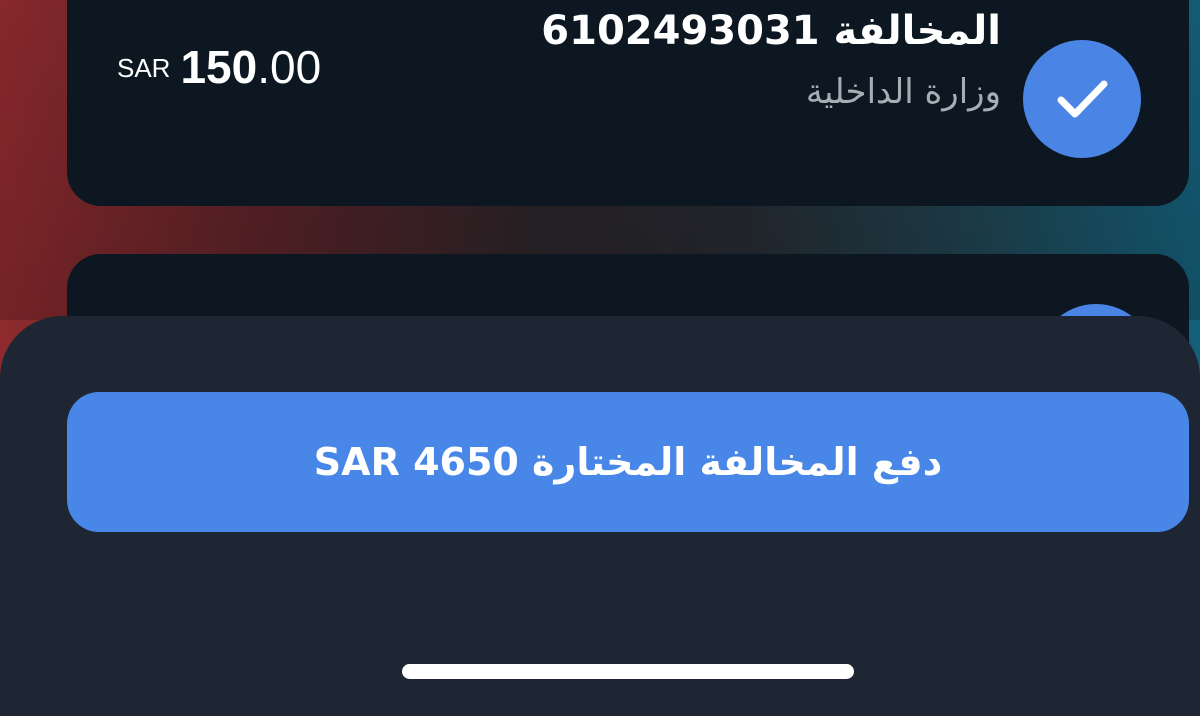 This screenshot has width=1200, height=716. Describe the element at coordinates (903, 92) in the screenshot. I see `violation-authority: وزارة الداخلية` at that location.